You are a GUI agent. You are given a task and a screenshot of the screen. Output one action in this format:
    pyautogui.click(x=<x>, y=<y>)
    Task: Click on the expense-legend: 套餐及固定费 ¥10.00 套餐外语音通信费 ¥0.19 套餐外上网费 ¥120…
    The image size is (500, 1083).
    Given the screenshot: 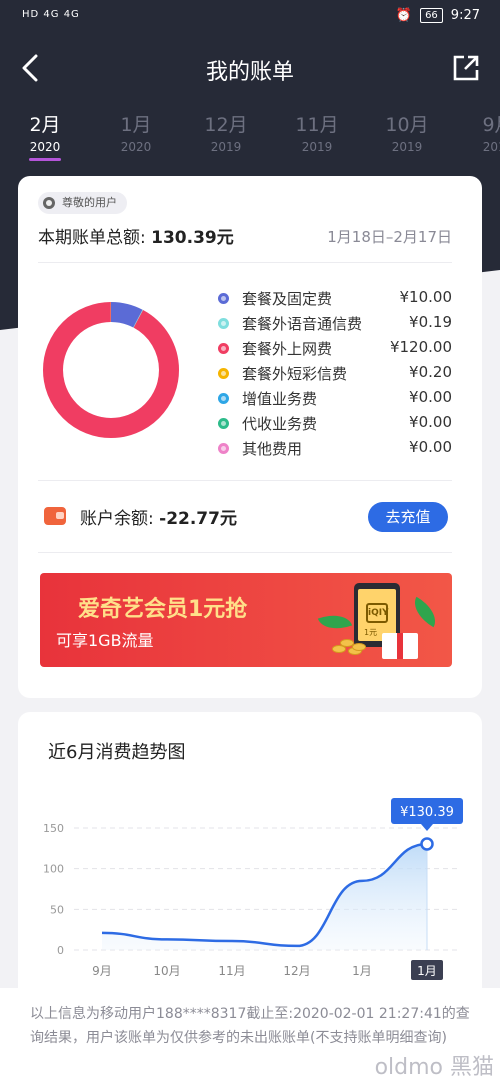 What is the action you would take?
    pyautogui.click(x=338, y=373)
    